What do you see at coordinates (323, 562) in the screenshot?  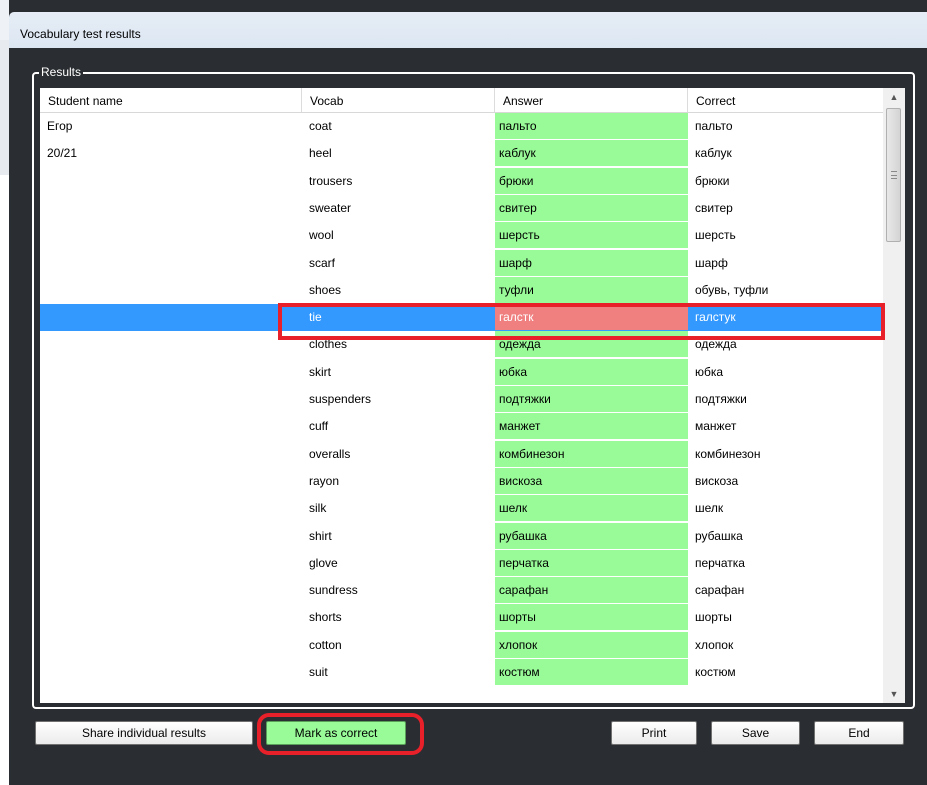 I see `vocab-cell: glove` at bounding box center [323, 562].